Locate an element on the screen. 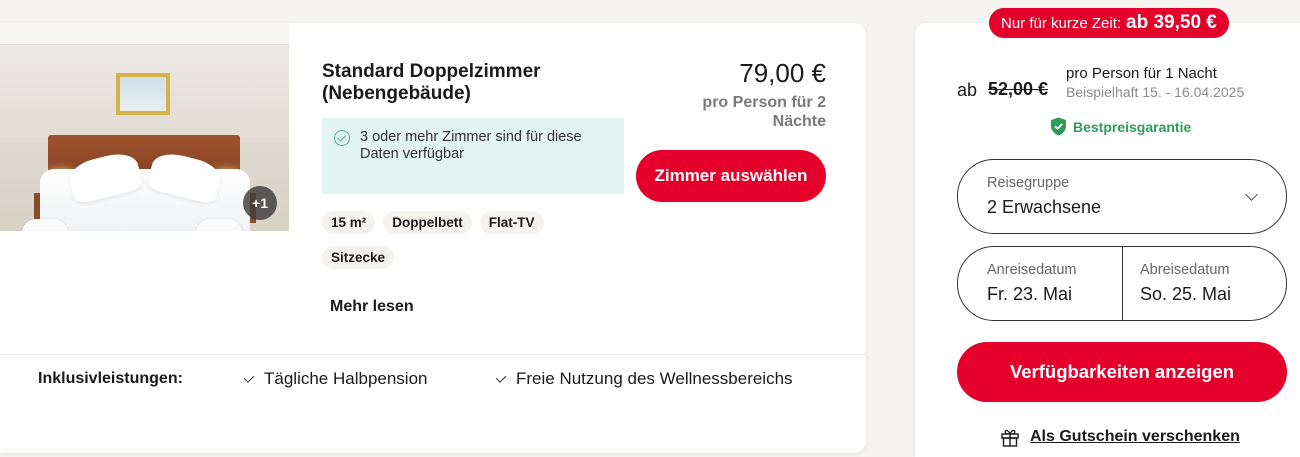  promo-price: ab 39,50 € is located at coordinates (1171, 22).